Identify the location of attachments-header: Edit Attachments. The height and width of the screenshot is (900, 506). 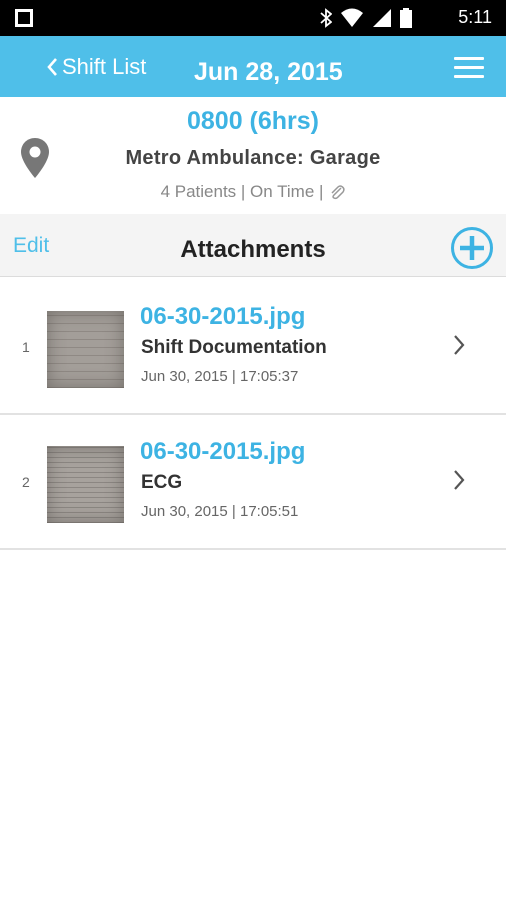
(253, 245).